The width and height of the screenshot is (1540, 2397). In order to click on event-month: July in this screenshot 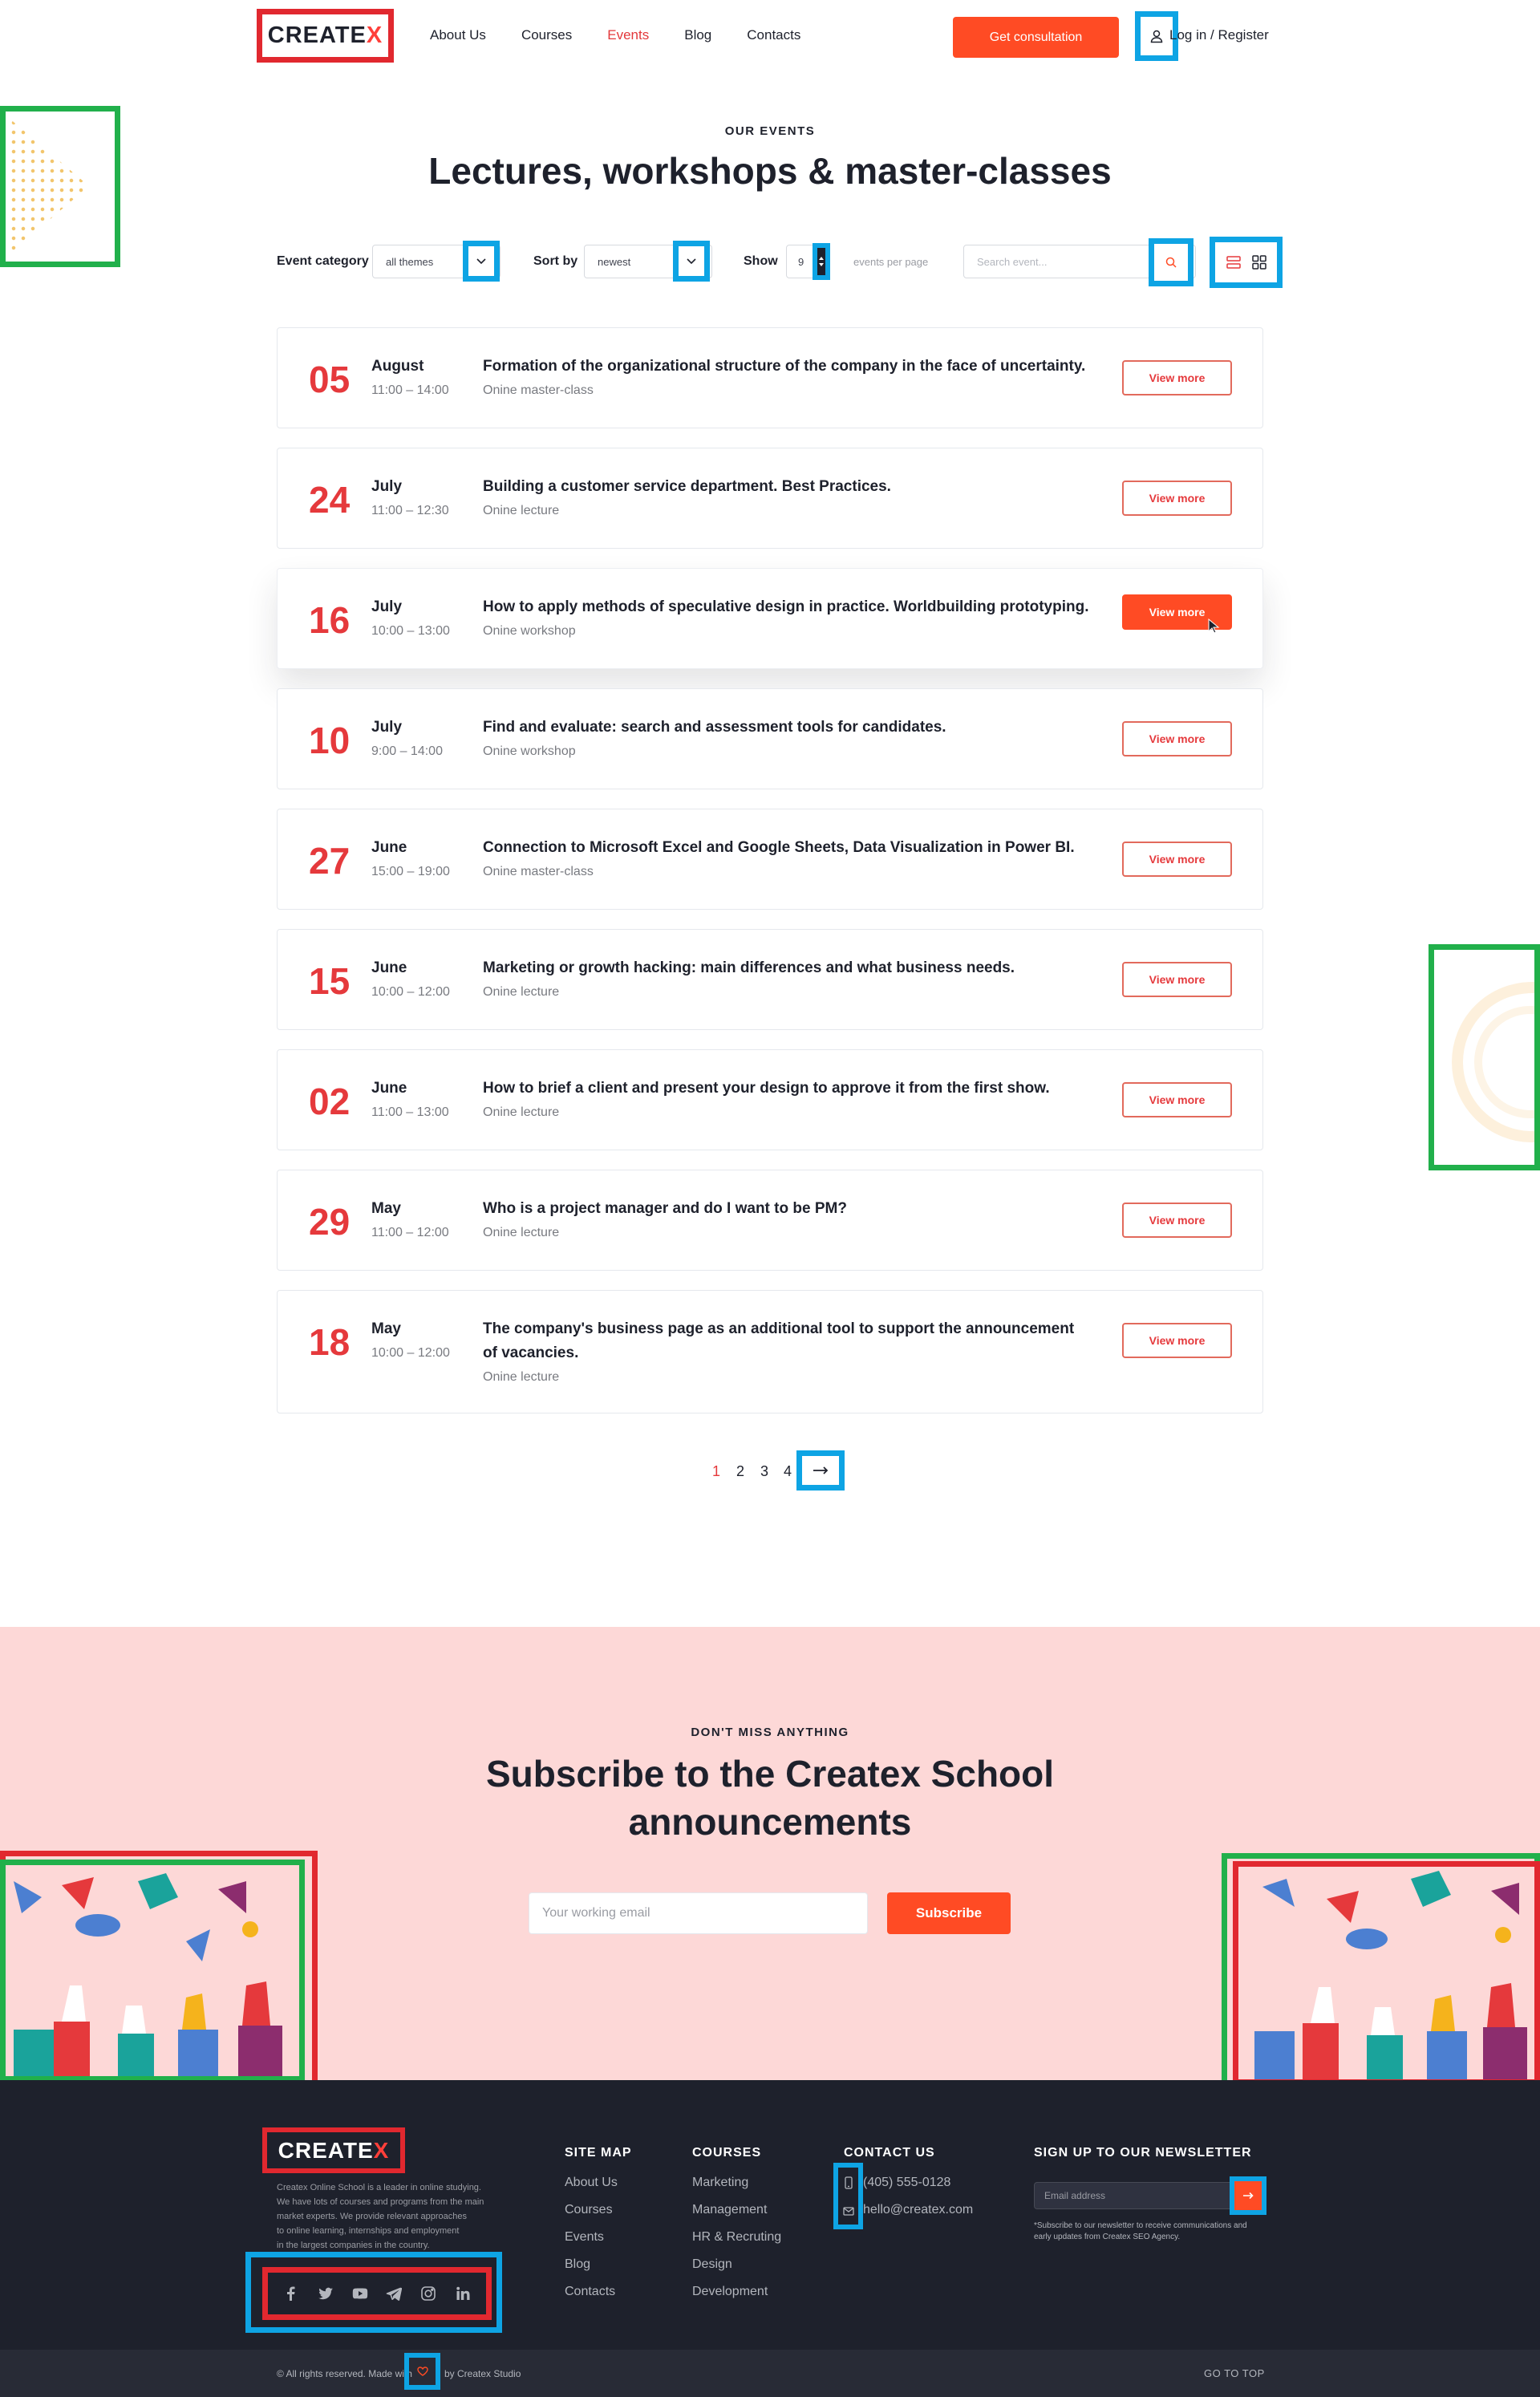, I will do `click(387, 606)`.